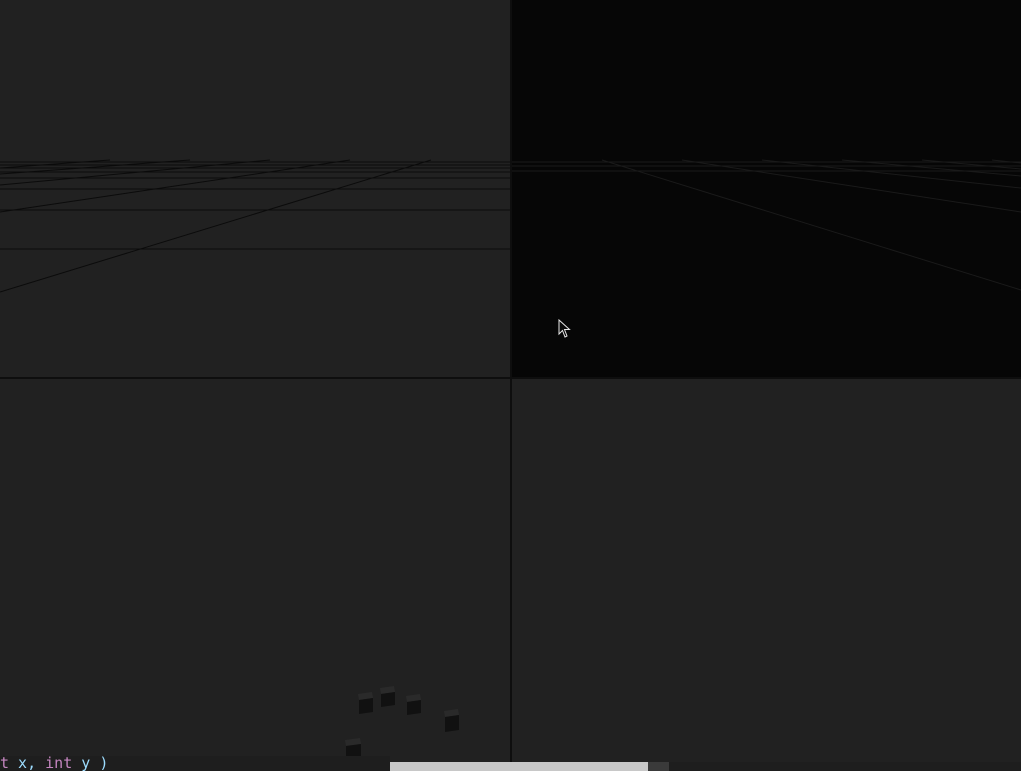 This screenshot has width=1021, height=771. Describe the element at coordinates (851, 186) in the screenshot. I see `grid-line` at that location.